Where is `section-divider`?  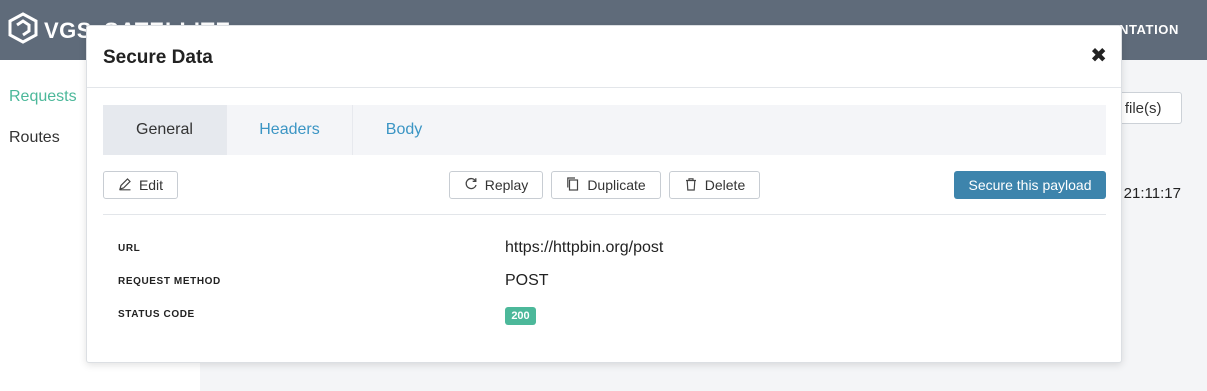
section-divider is located at coordinates (604, 214).